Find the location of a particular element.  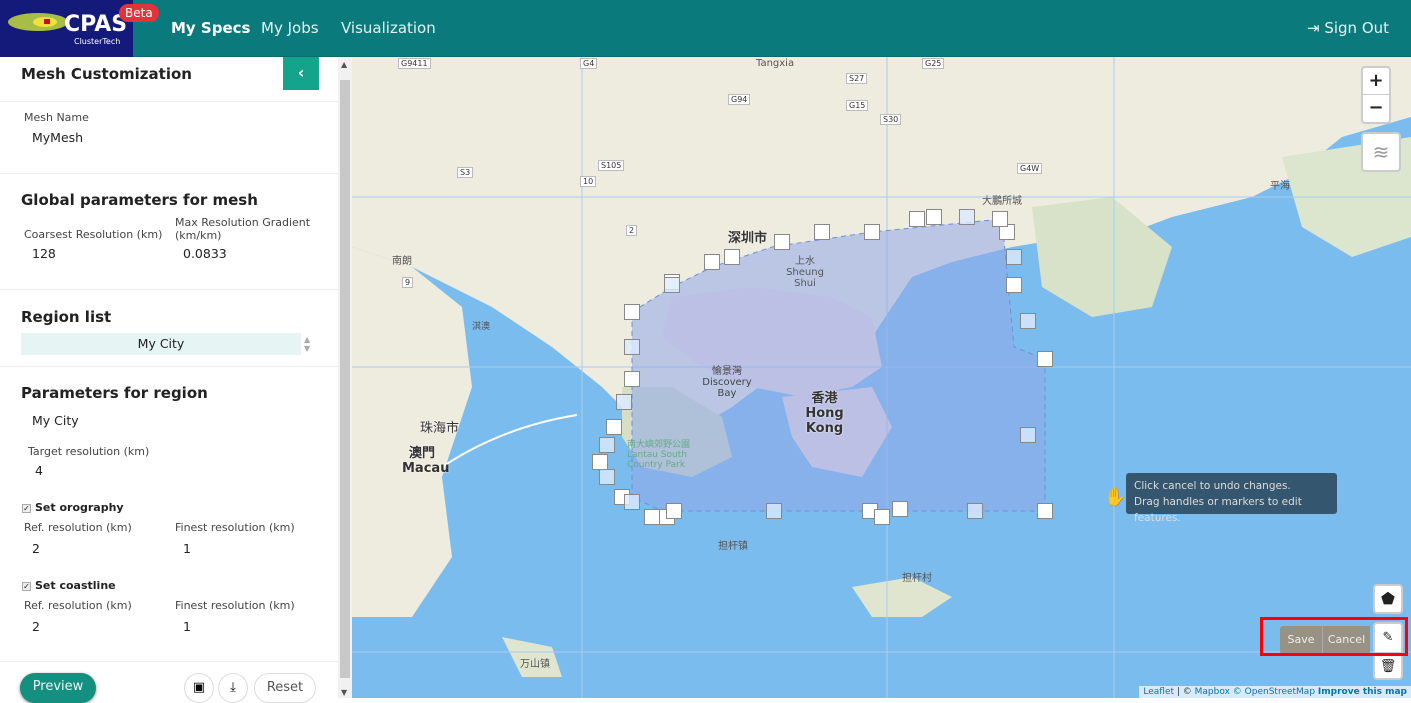

road-label: 2 is located at coordinates (632, 230).